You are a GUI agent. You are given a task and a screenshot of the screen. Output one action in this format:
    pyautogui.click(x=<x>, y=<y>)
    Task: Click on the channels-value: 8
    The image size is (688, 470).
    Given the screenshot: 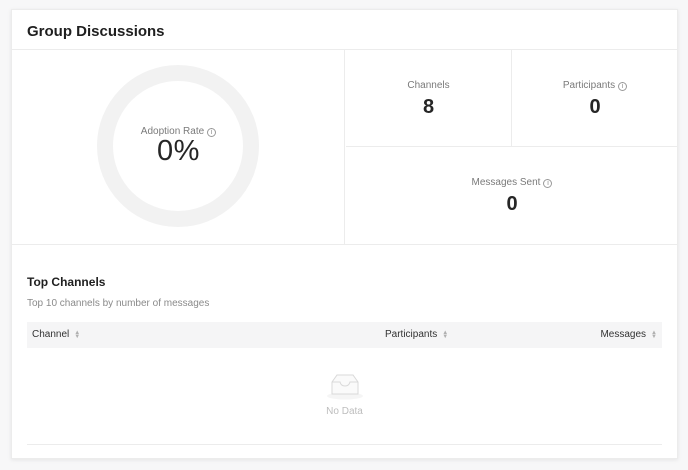 What is the action you would take?
    pyautogui.click(x=428, y=107)
    